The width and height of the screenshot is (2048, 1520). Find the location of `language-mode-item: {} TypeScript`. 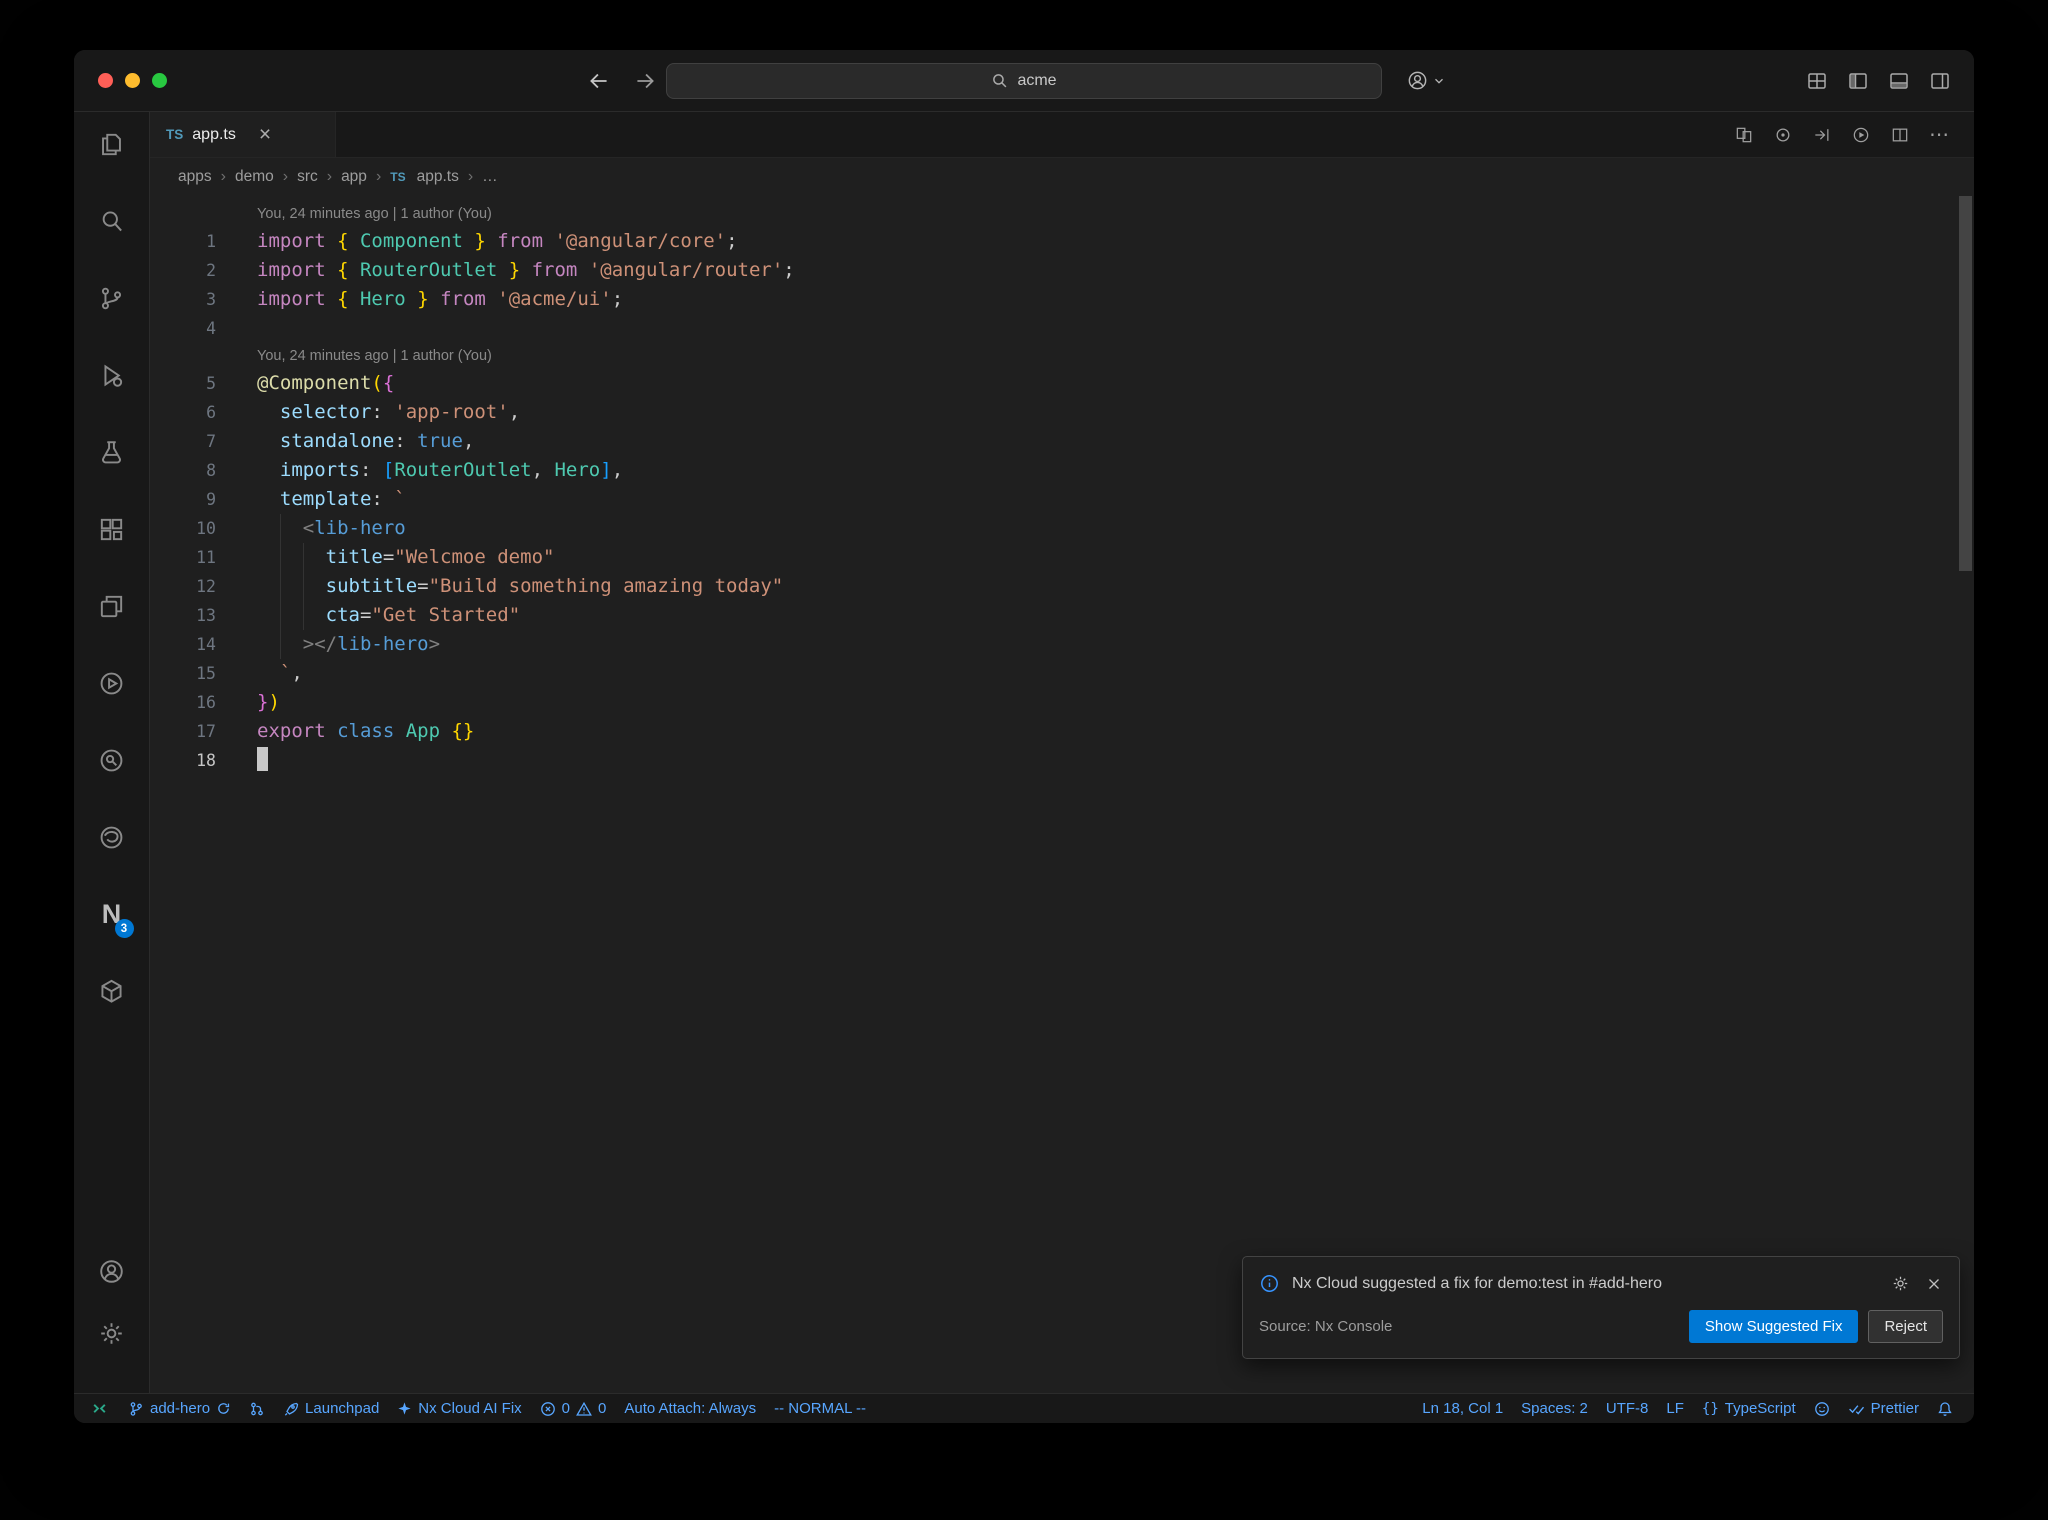

language-mode-item: {} TypeScript is located at coordinates (1749, 1408).